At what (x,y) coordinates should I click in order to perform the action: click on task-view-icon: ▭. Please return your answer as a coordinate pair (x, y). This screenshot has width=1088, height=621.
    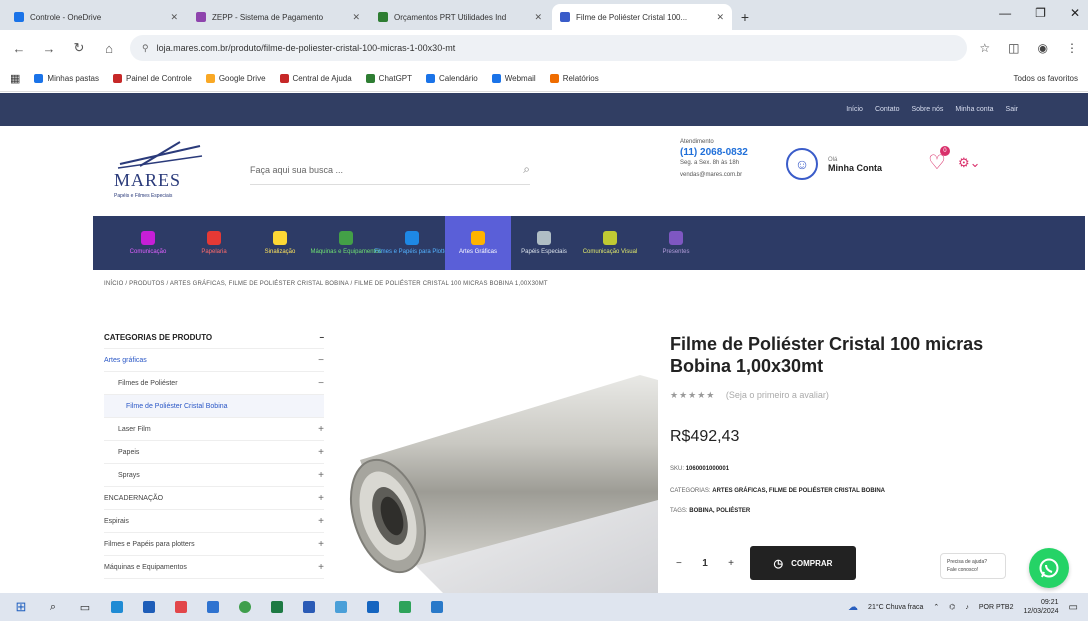
    Looking at the image, I should click on (85, 607).